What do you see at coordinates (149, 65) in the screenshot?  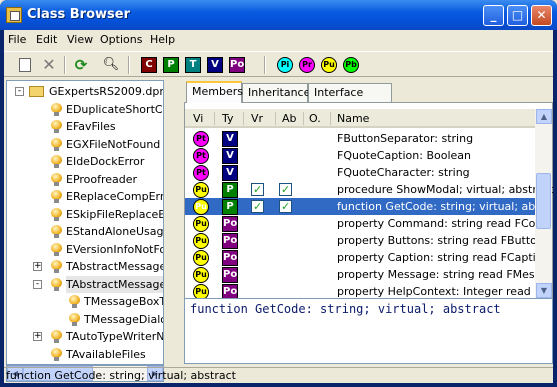 I see `filter-classes-button: C` at bounding box center [149, 65].